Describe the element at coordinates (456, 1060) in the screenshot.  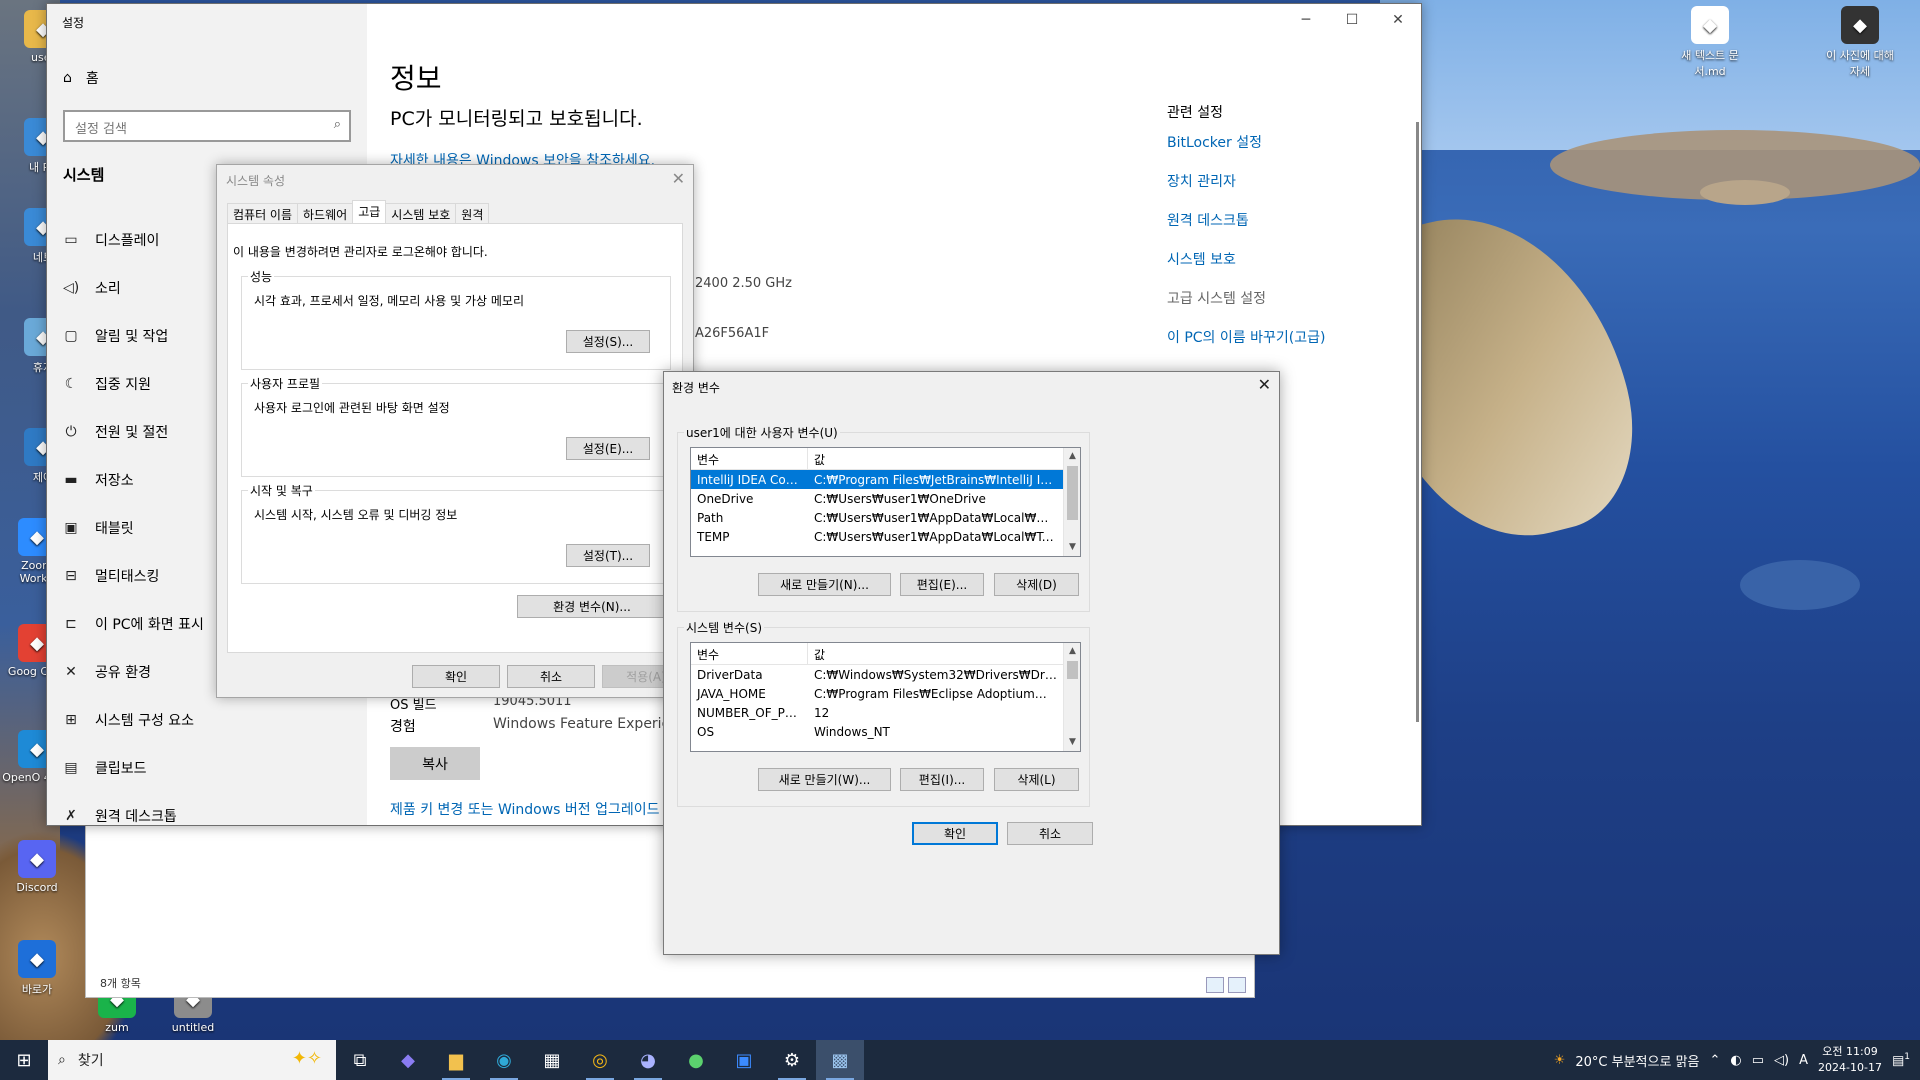
I see `file-explorer-icon: ▆` at that location.